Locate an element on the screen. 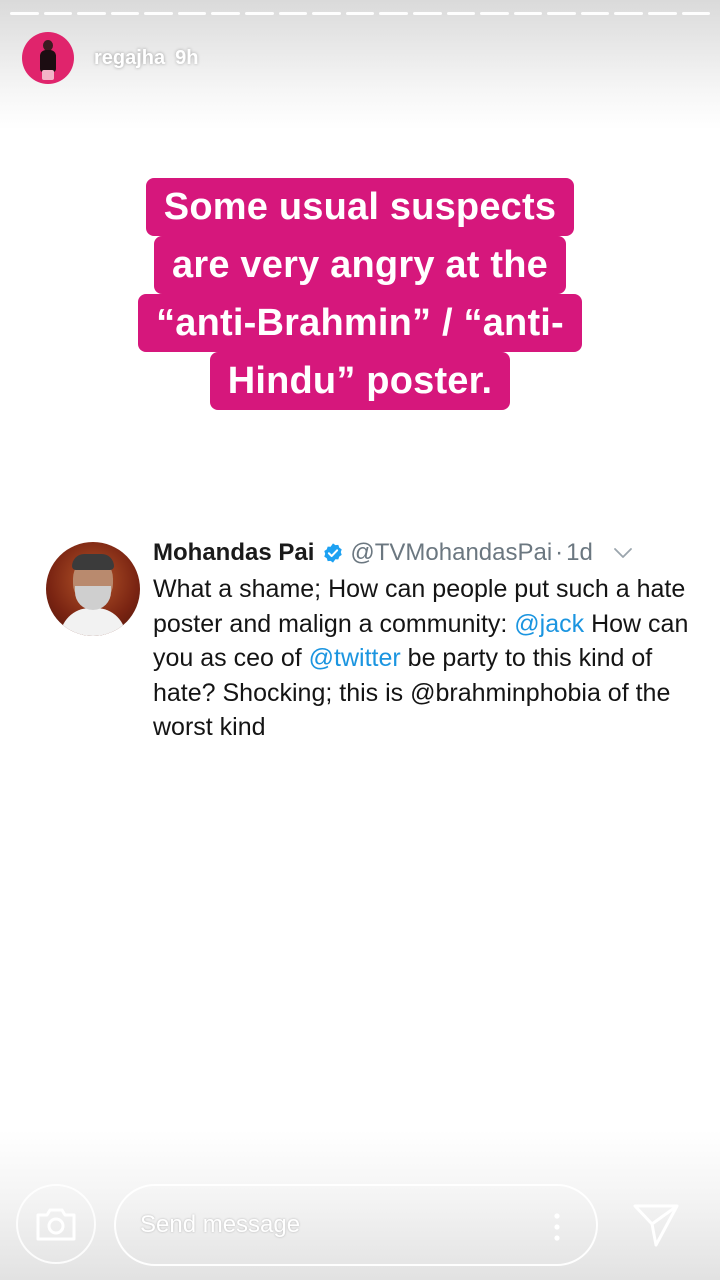 The image size is (720, 1280). reply-bar: Send message is located at coordinates (360, 1220).